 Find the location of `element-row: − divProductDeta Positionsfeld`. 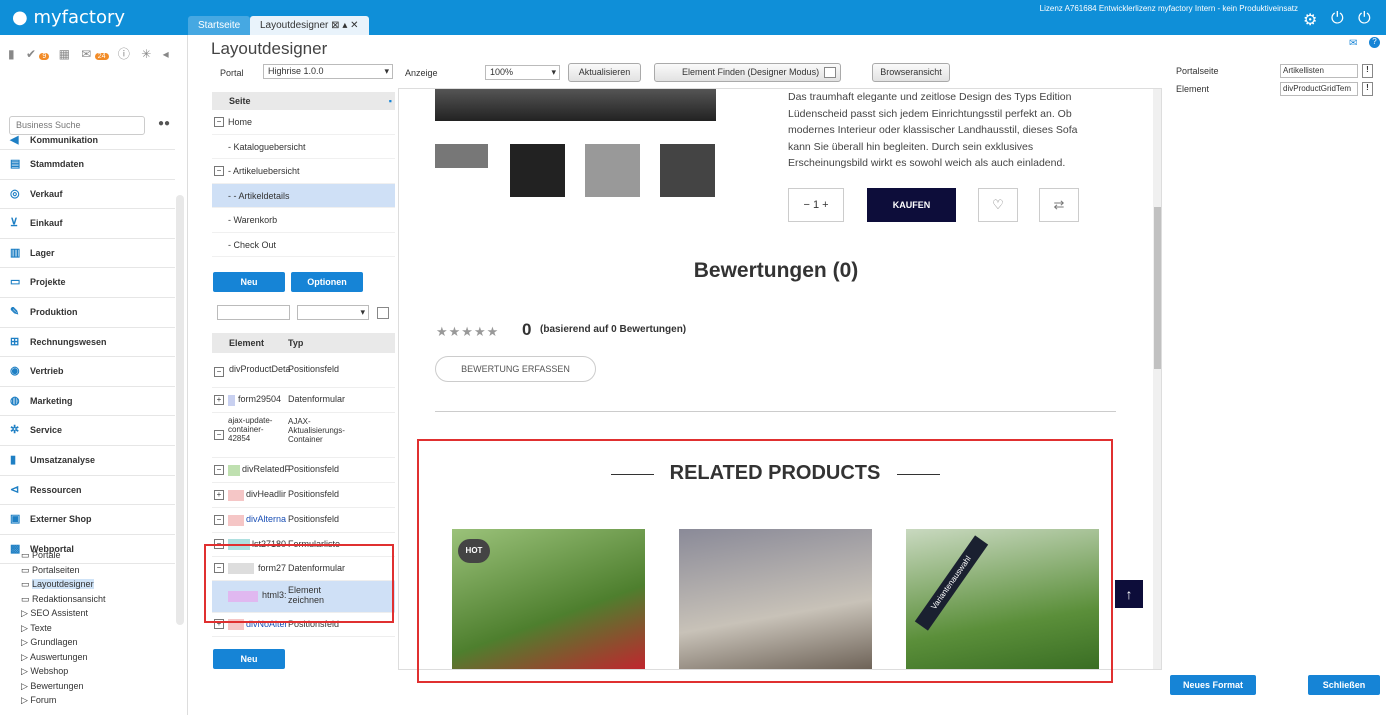

element-row: − divProductDeta Positionsfeld is located at coordinates (303, 370).